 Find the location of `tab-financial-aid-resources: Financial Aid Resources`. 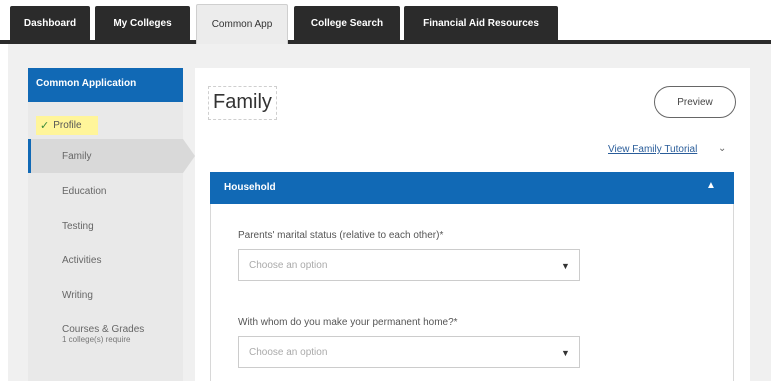

tab-financial-aid-resources: Financial Aid Resources is located at coordinates (481, 23).